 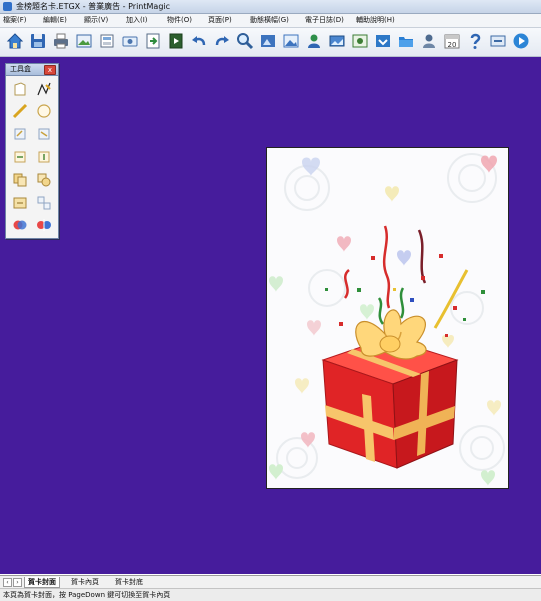 I want to click on image-import-button, so click(x=383, y=41).